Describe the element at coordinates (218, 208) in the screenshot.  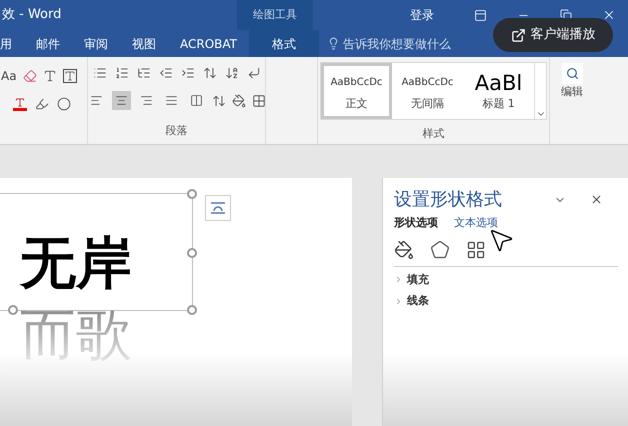
I see `layout-options-icon` at that location.